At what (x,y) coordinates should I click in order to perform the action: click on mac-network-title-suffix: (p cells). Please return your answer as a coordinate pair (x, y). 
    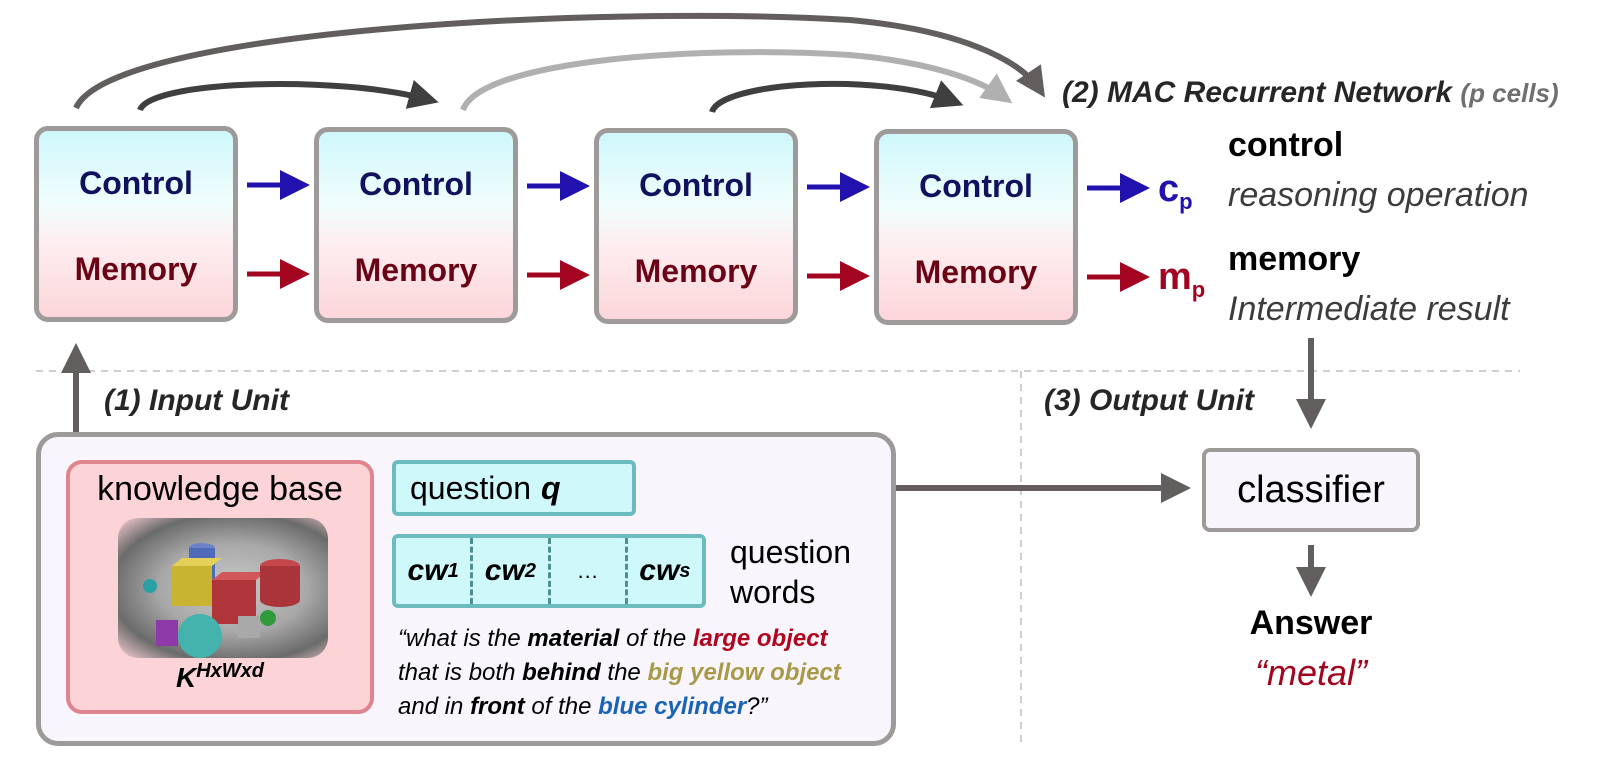
    Looking at the image, I should click on (1509, 93).